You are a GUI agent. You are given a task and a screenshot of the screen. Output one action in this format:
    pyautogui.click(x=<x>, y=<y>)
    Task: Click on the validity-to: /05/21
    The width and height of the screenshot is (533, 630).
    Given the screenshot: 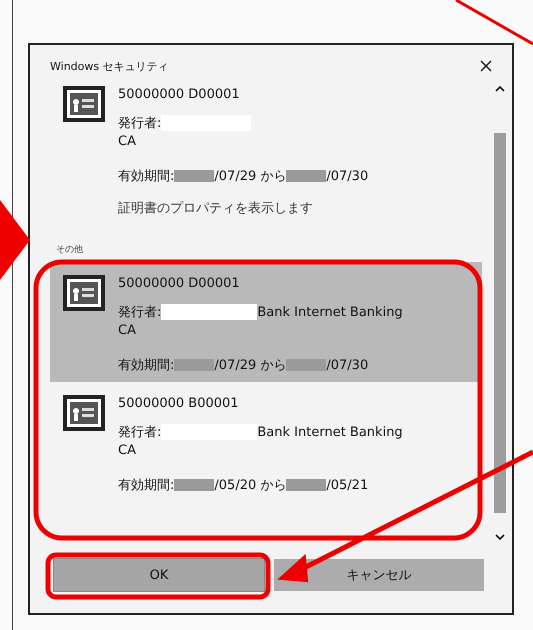 What is the action you would take?
    pyautogui.click(x=347, y=485)
    